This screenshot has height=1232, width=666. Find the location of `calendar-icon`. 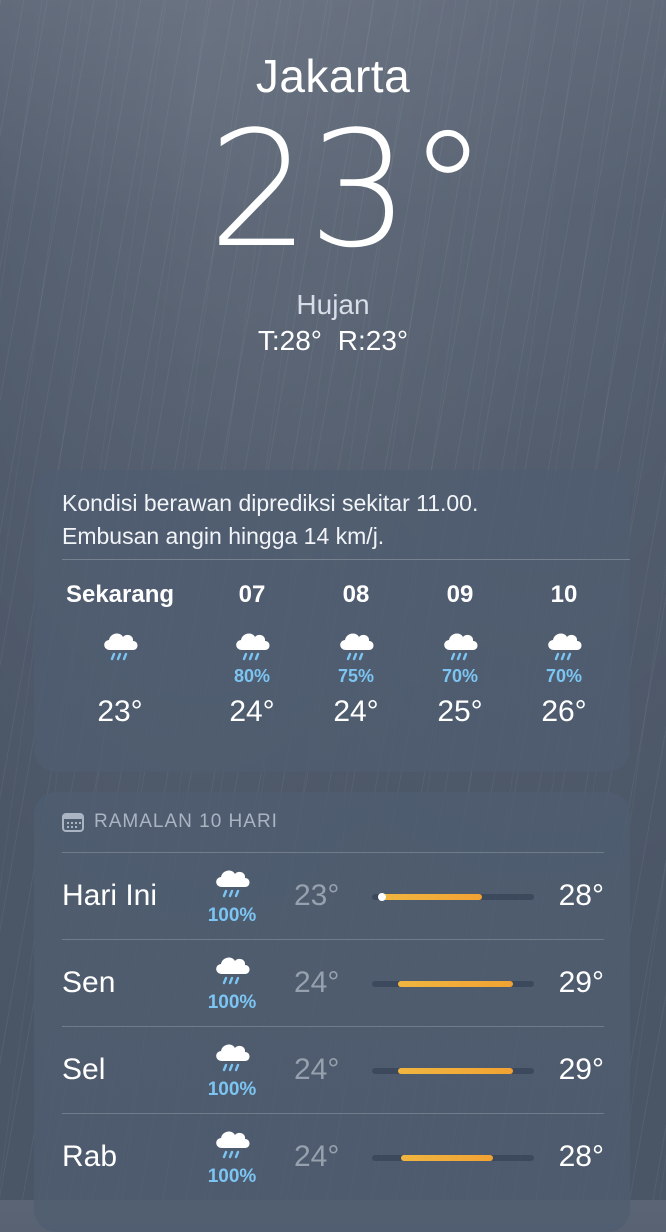

calendar-icon is located at coordinates (73, 822).